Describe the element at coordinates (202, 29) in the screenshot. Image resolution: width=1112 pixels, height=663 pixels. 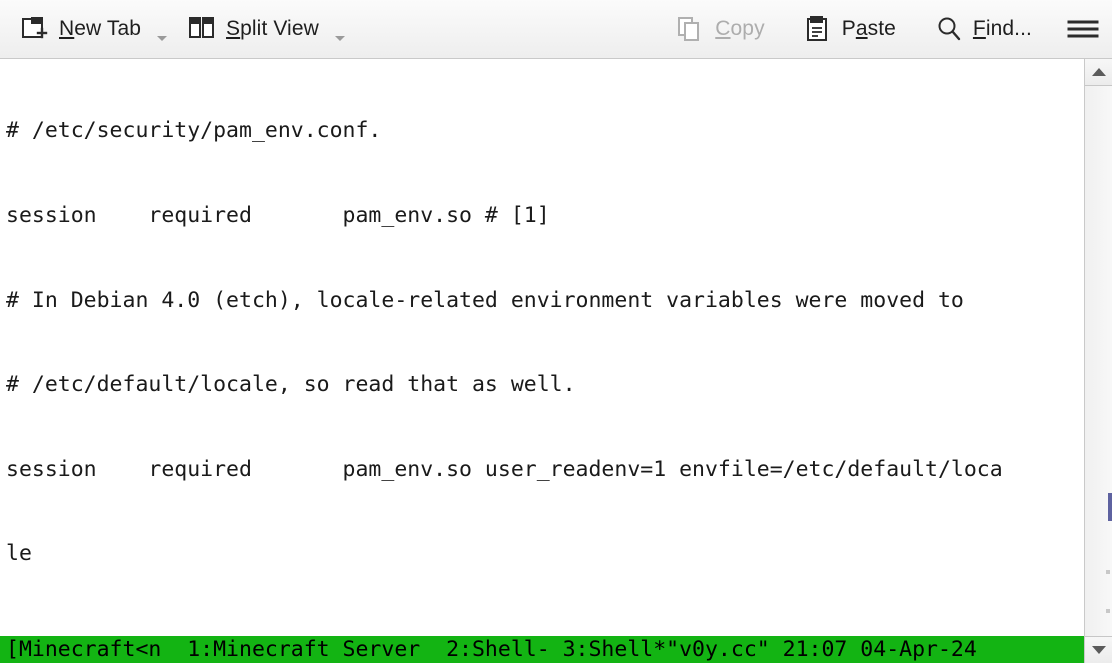
I see `split-view-icon` at that location.